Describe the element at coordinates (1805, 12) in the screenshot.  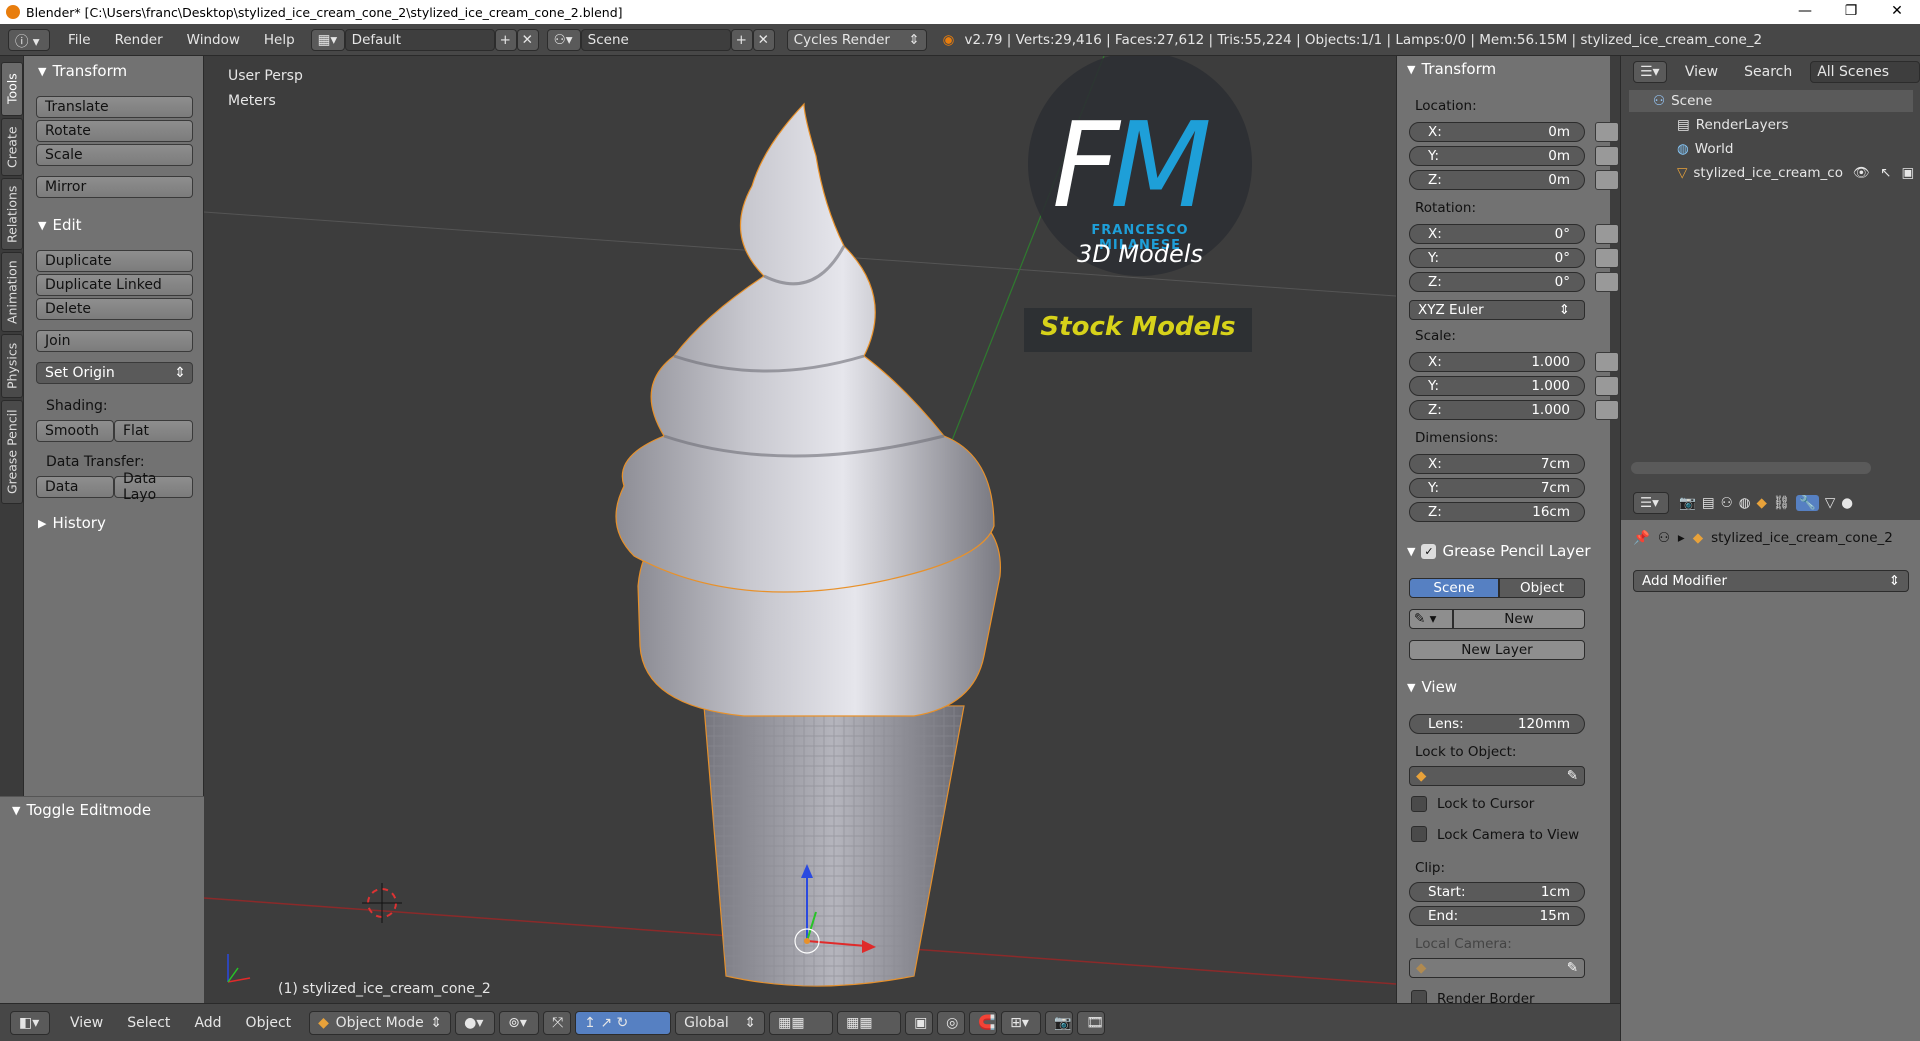
I see `minimize-icon: —` at that location.